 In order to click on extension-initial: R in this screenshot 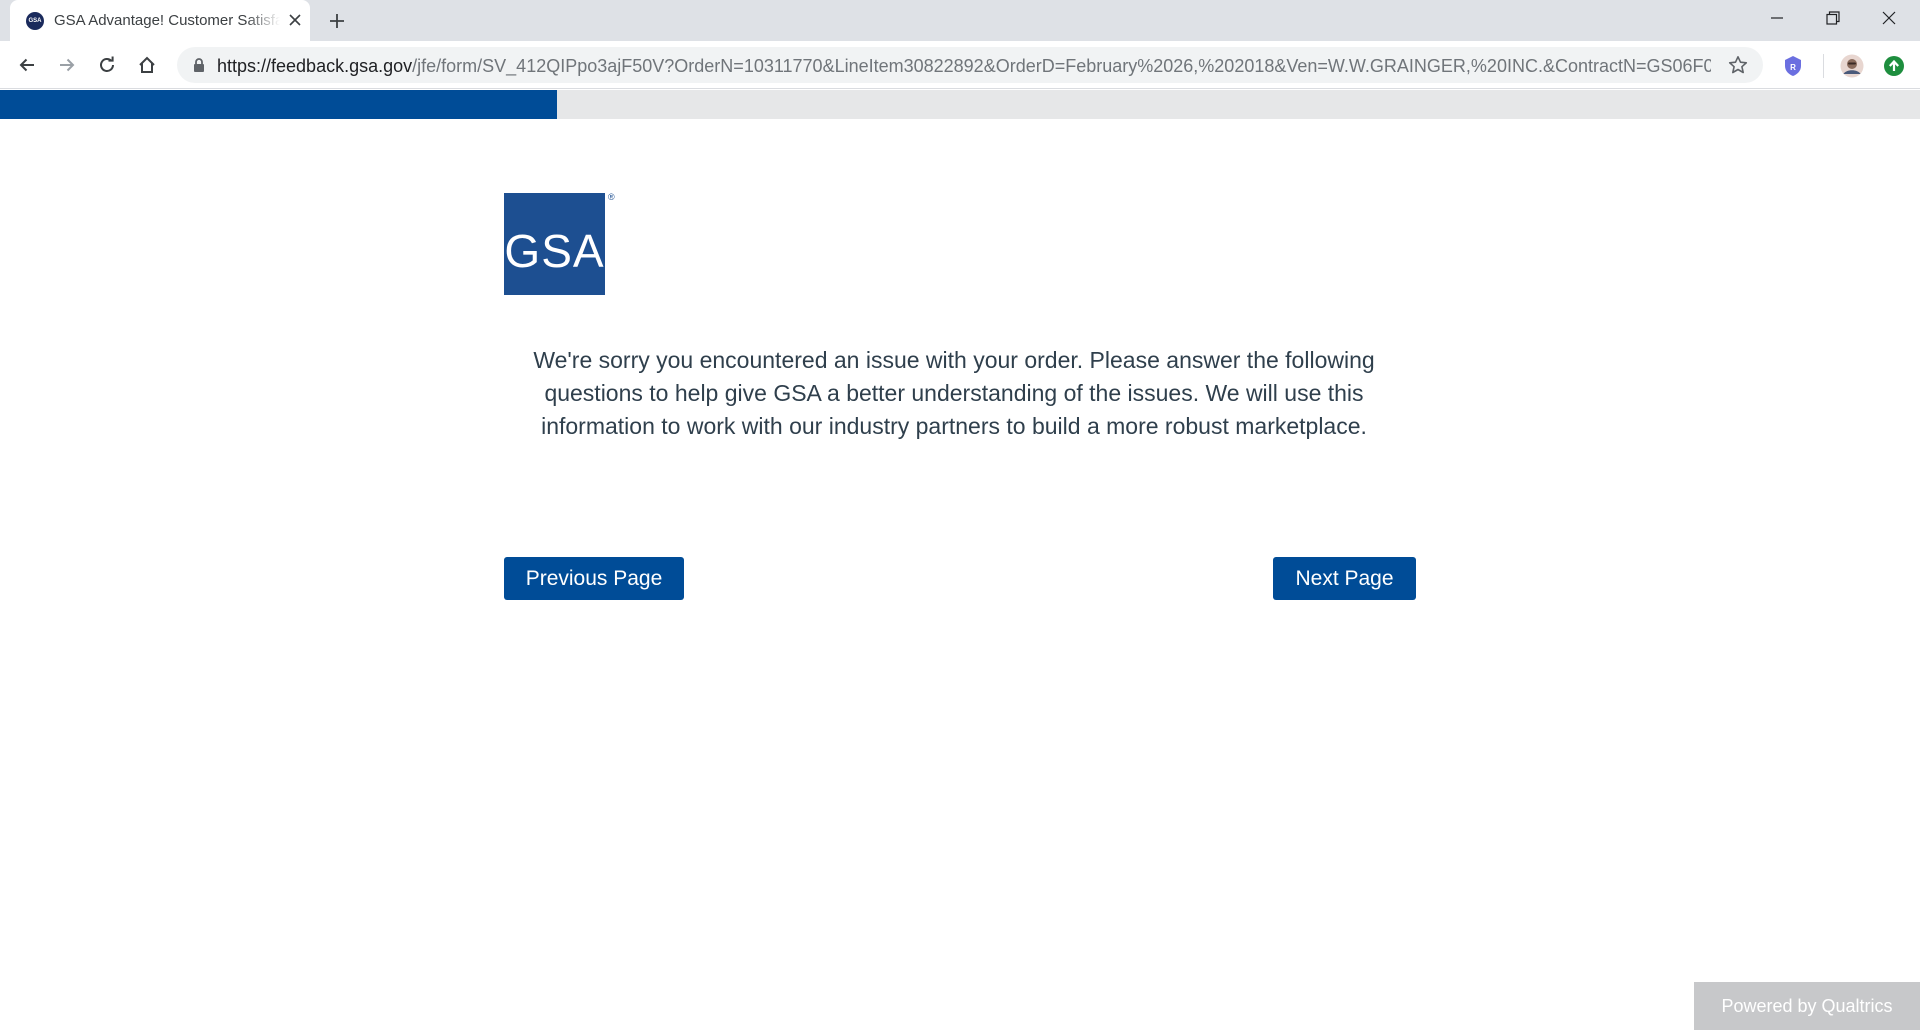, I will do `click(1793, 67)`.